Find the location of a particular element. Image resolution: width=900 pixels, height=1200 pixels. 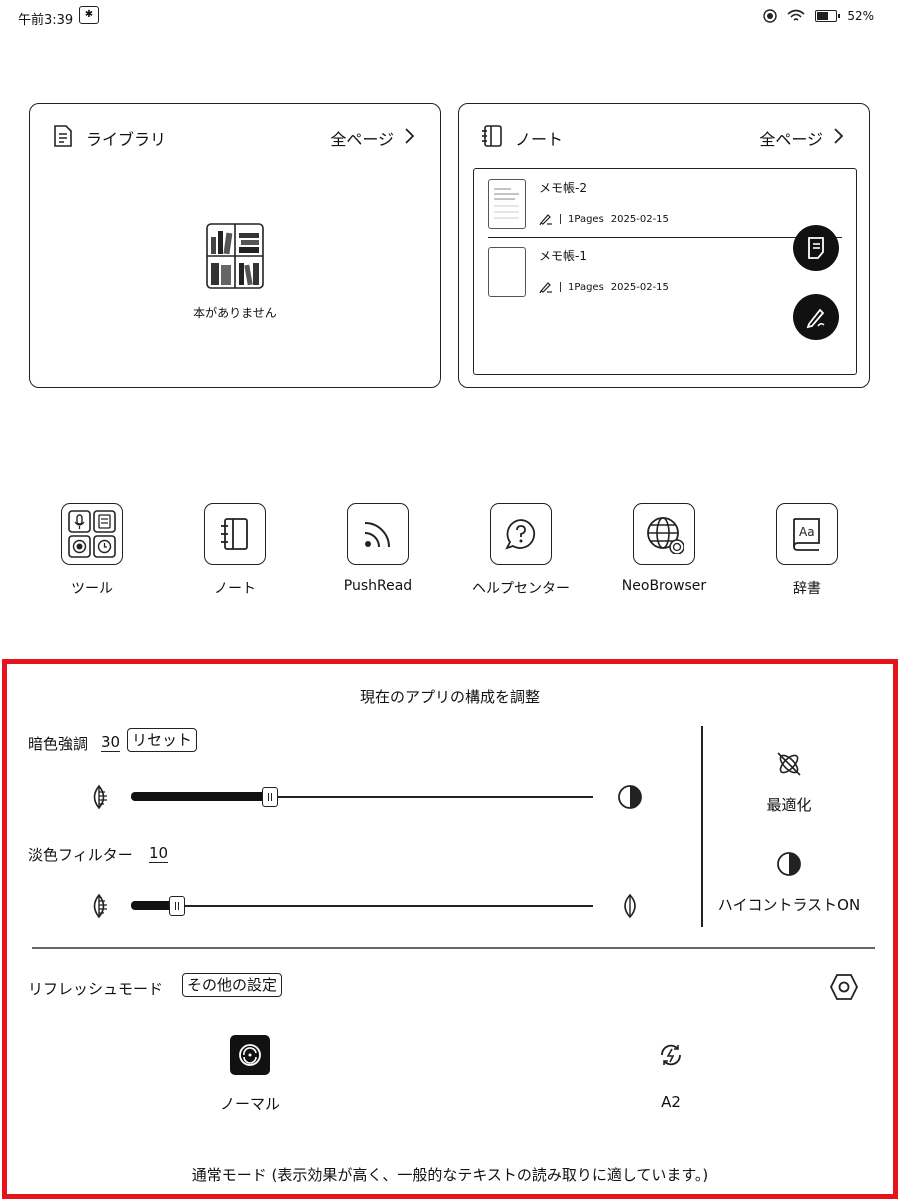

library-title: ライブラリ is located at coordinates (126, 139).